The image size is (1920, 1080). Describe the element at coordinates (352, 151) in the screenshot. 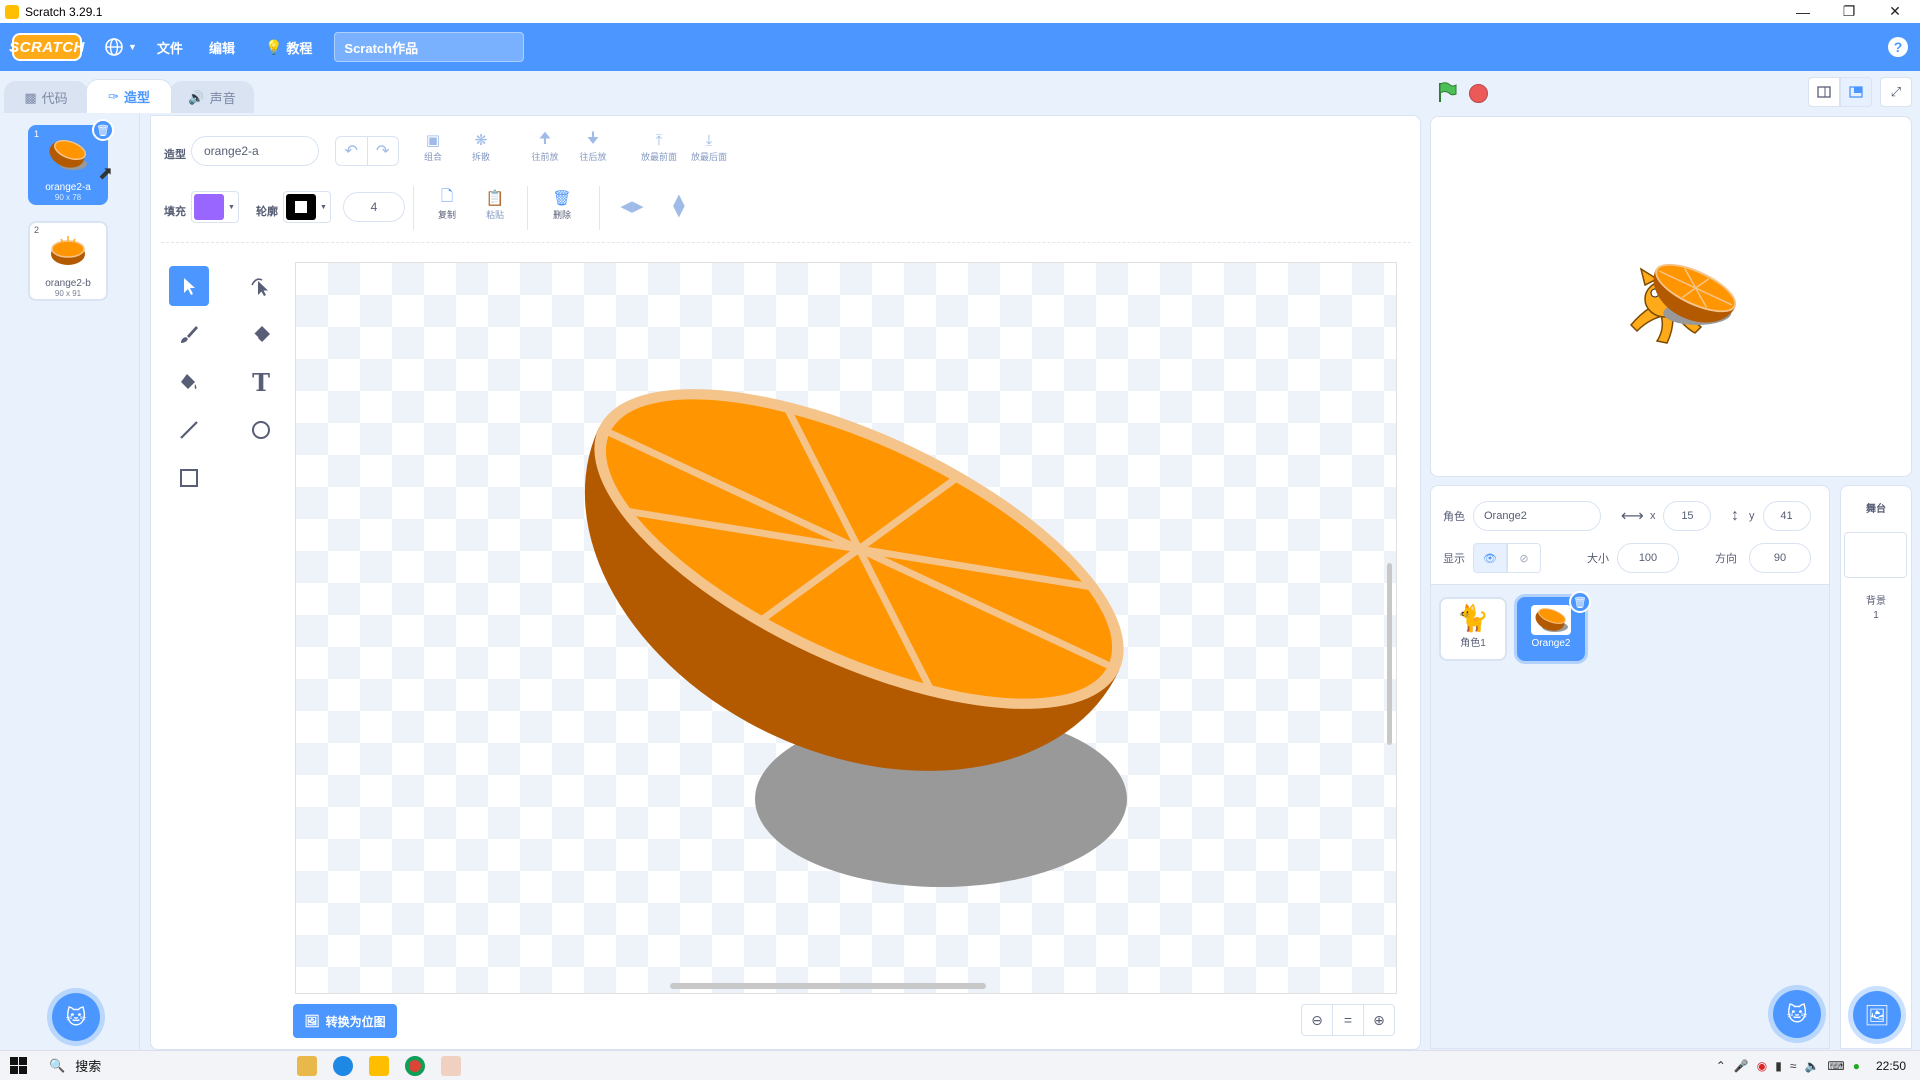

I see `undo-button: ↶` at that location.